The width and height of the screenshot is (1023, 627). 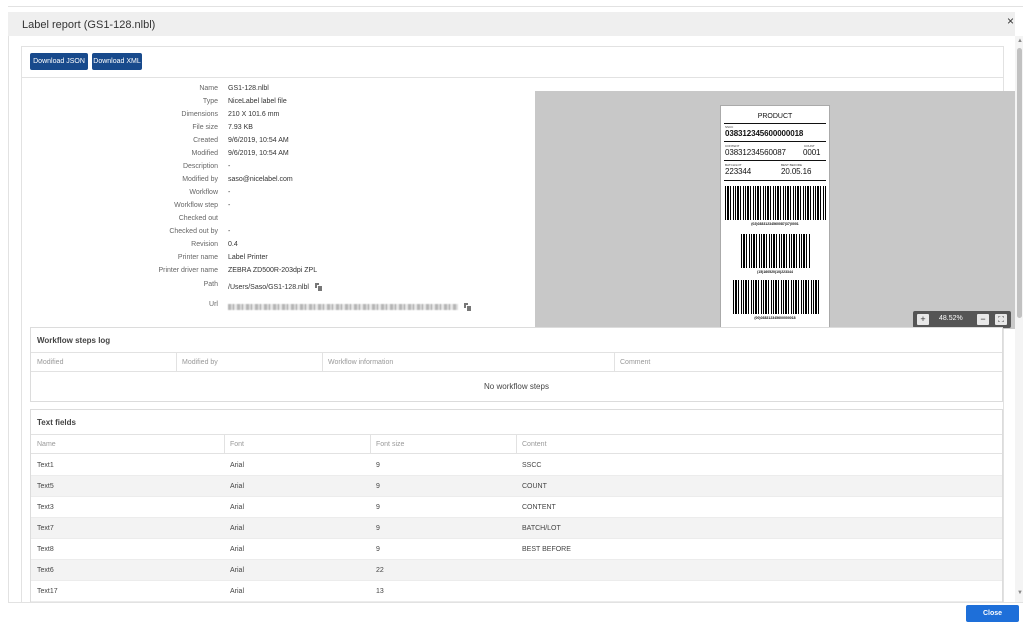 I want to click on label-content-value: 03831234560087, so click(x=755, y=152).